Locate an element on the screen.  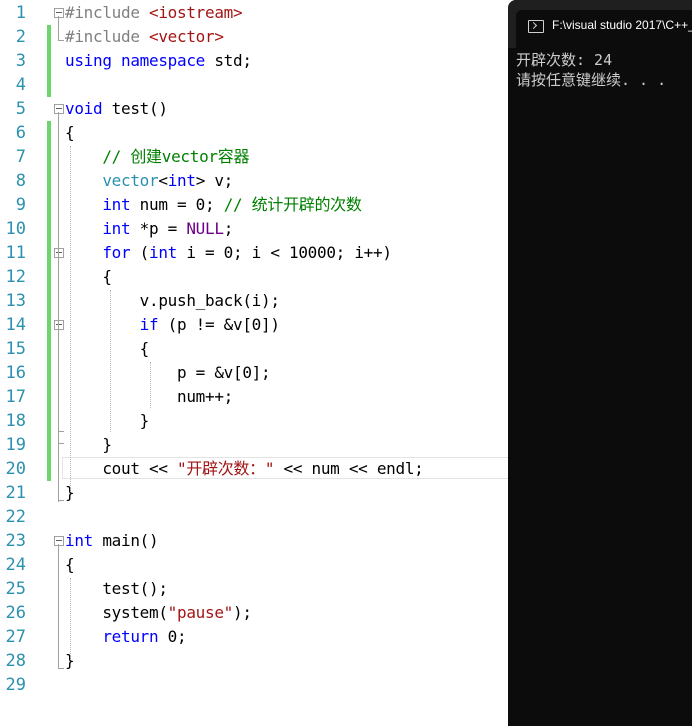
code-line: 21} is located at coordinates (255, 493).